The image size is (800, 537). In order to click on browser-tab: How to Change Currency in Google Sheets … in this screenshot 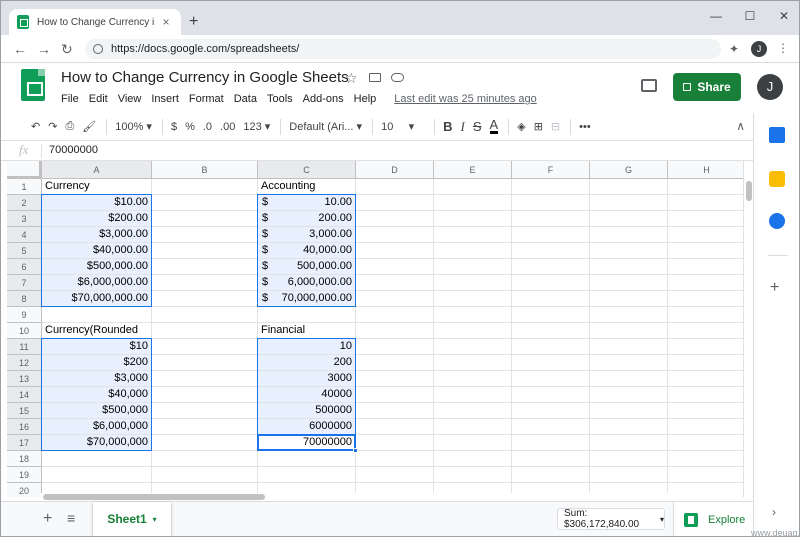, I will do `click(95, 22)`.